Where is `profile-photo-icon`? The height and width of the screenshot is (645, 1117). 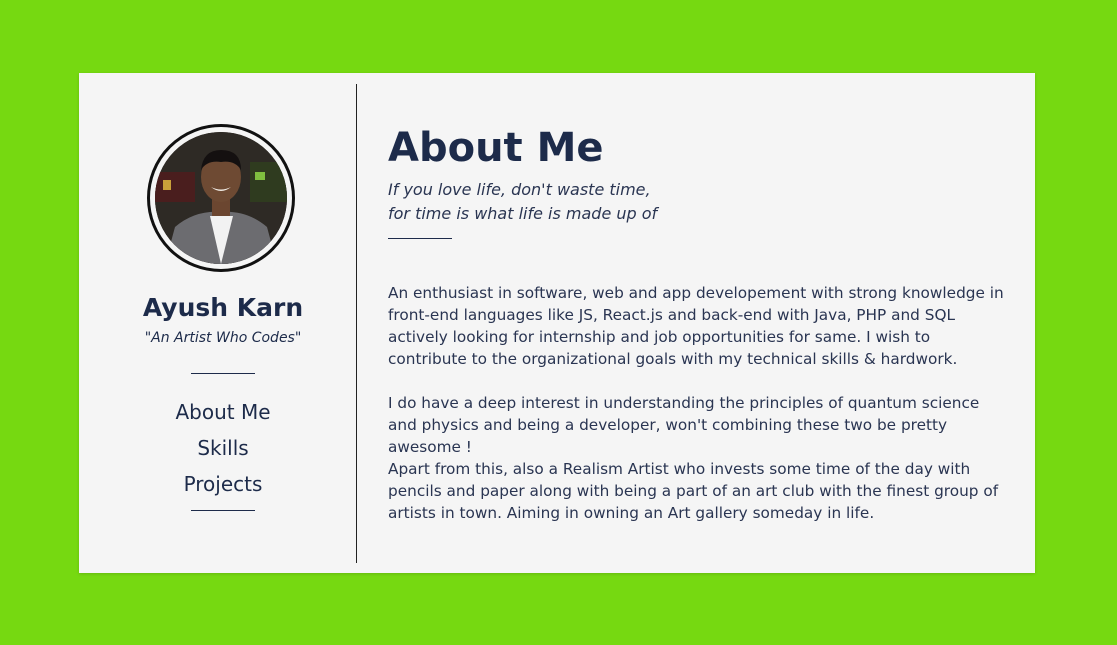 profile-photo-icon is located at coordinates (221, 198).